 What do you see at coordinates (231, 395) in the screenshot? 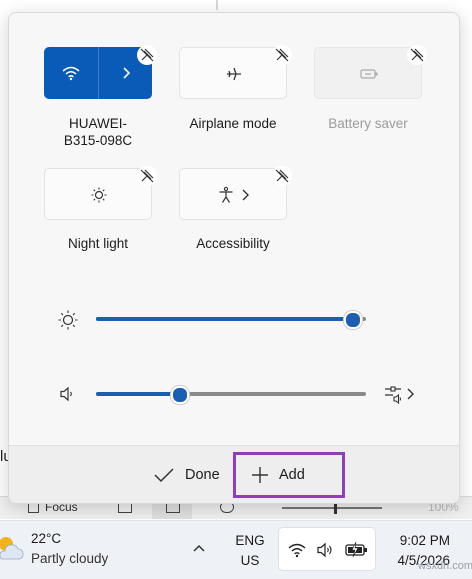
I see `volume-slider` at bounding box center [231, 395].